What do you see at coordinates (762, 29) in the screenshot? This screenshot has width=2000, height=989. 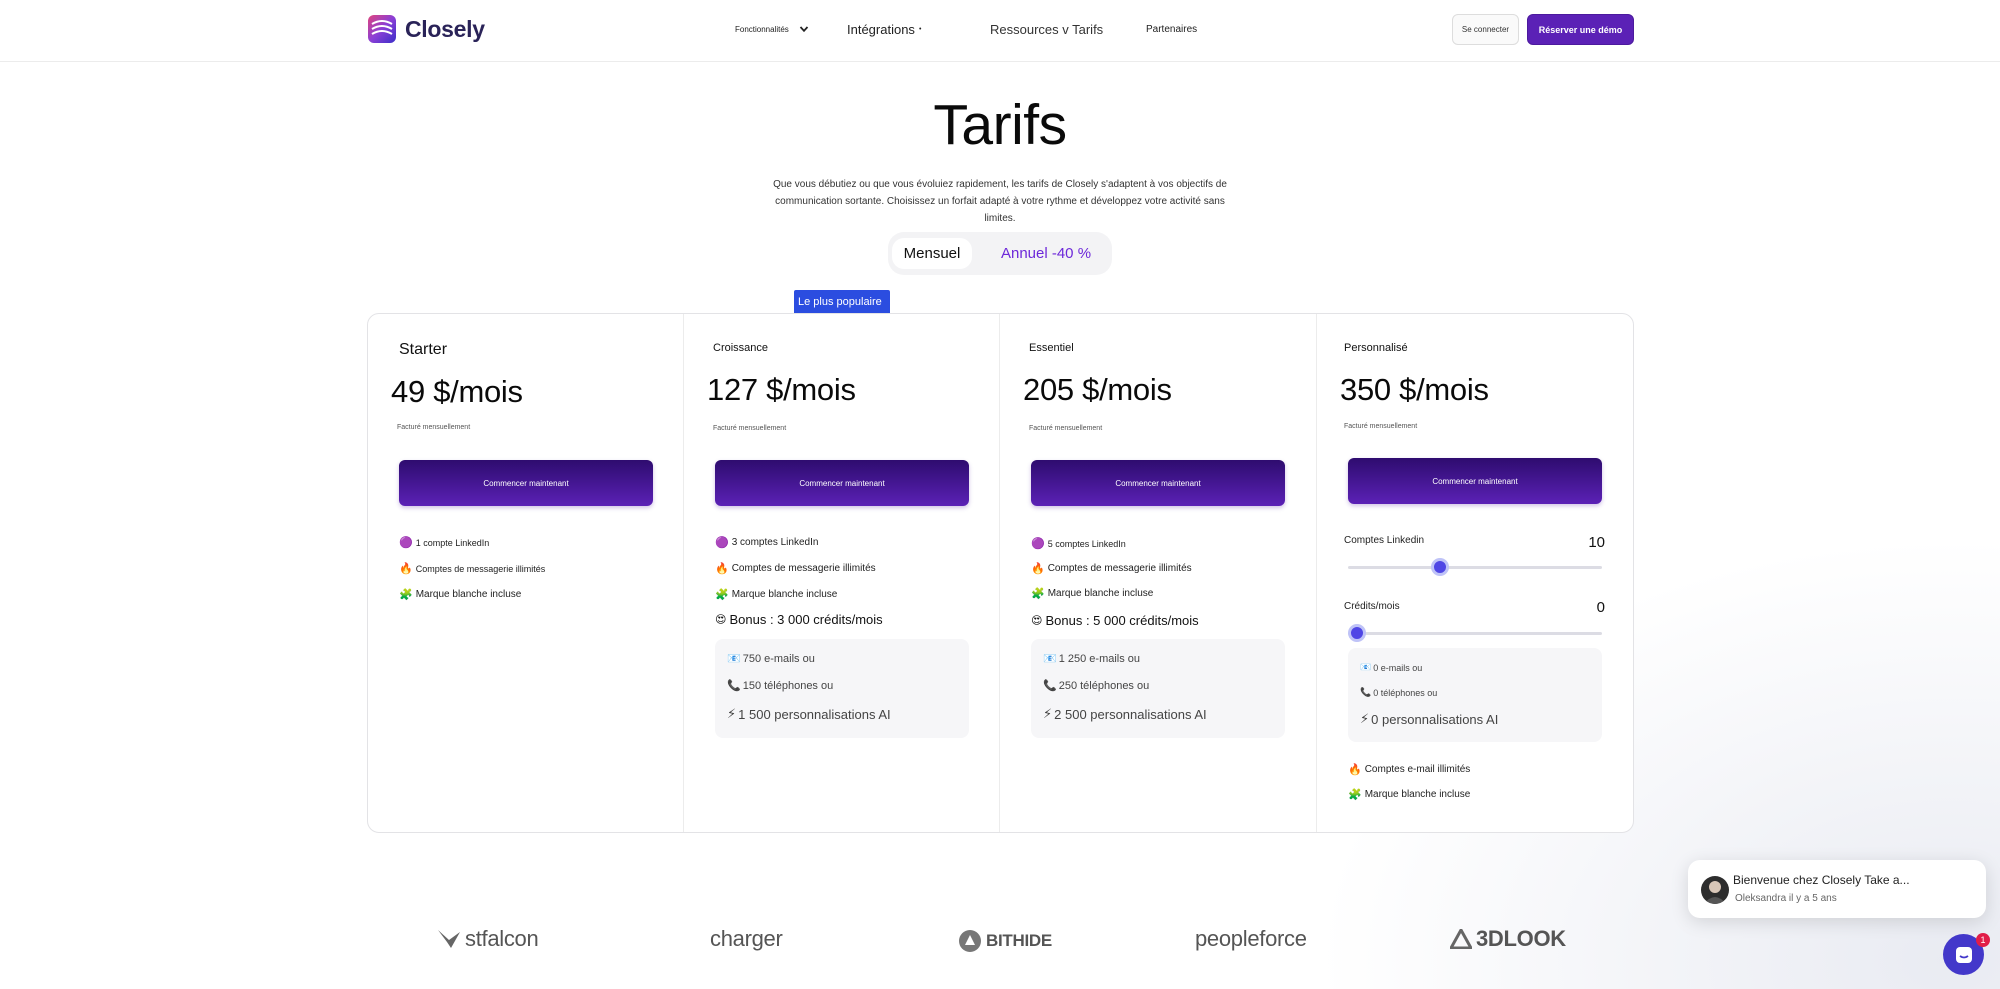 I see `nav-features-label: Fonctionnalités` at bounding box center [762, 29].